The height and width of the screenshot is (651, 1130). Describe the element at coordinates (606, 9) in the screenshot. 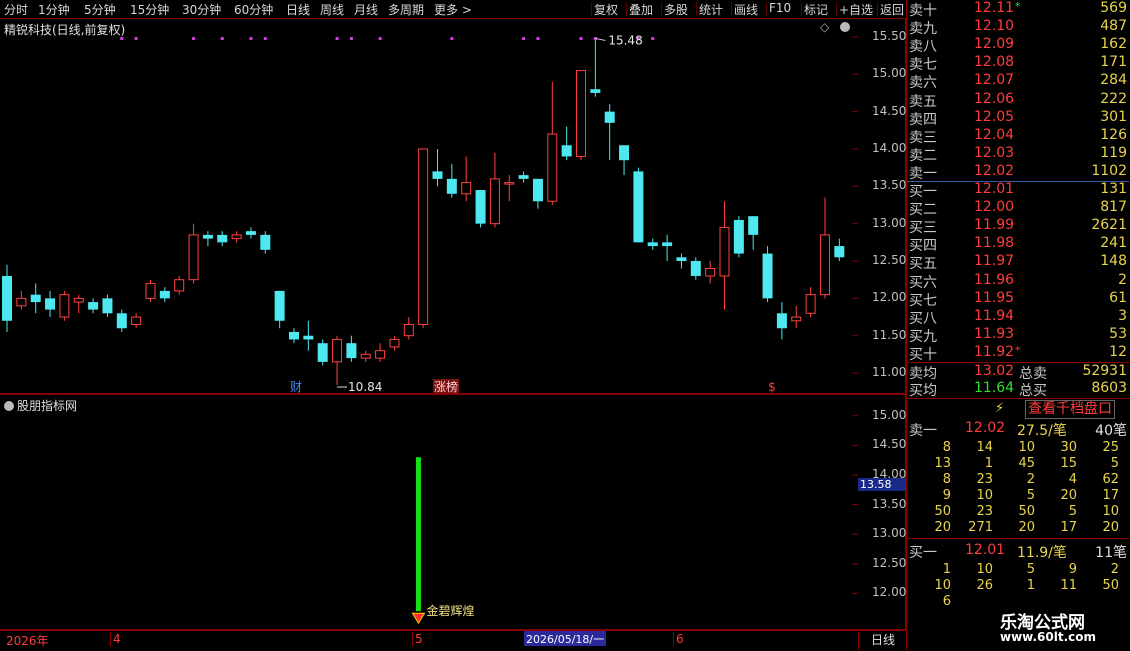

I see `toolbar-action: 复权` at that location.